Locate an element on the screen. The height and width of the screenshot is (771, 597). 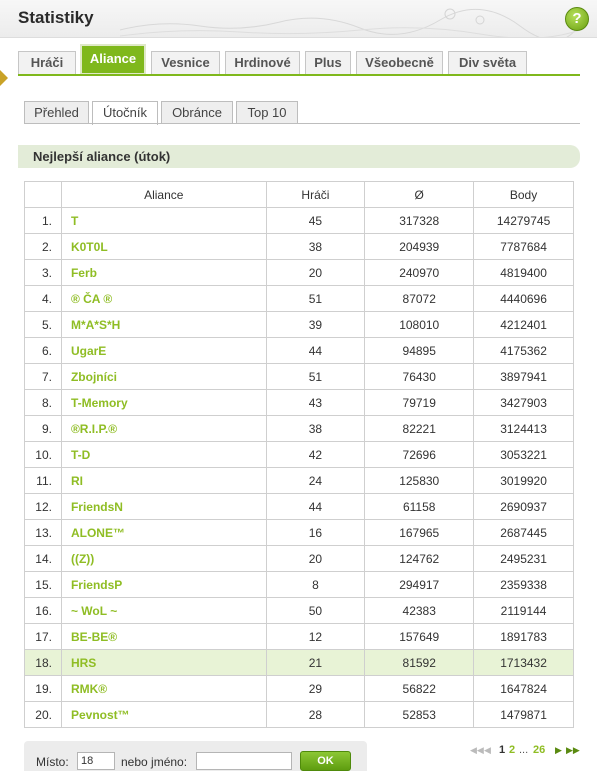
column-header-average: Ø is located at coordinates (419, 194).